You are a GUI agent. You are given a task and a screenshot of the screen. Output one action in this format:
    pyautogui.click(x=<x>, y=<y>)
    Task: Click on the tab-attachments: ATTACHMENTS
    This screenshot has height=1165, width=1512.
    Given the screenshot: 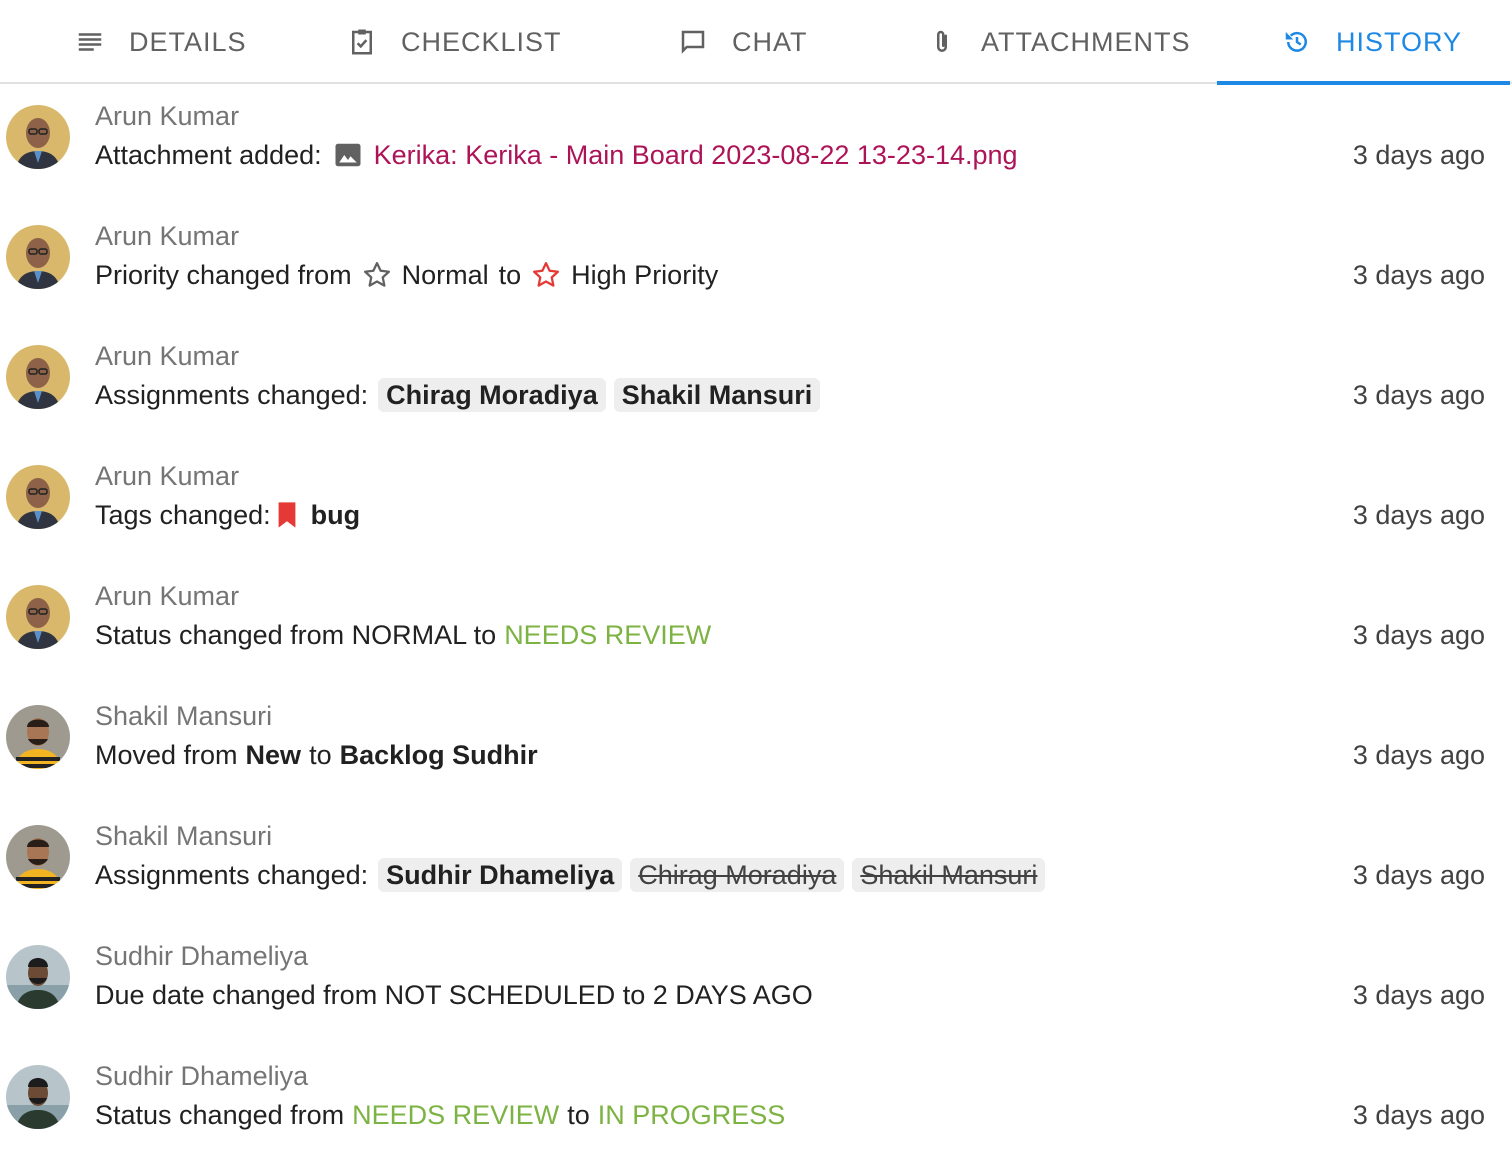 What is the action you would take?
    pyautogui.click(x=1059, y=42)
    